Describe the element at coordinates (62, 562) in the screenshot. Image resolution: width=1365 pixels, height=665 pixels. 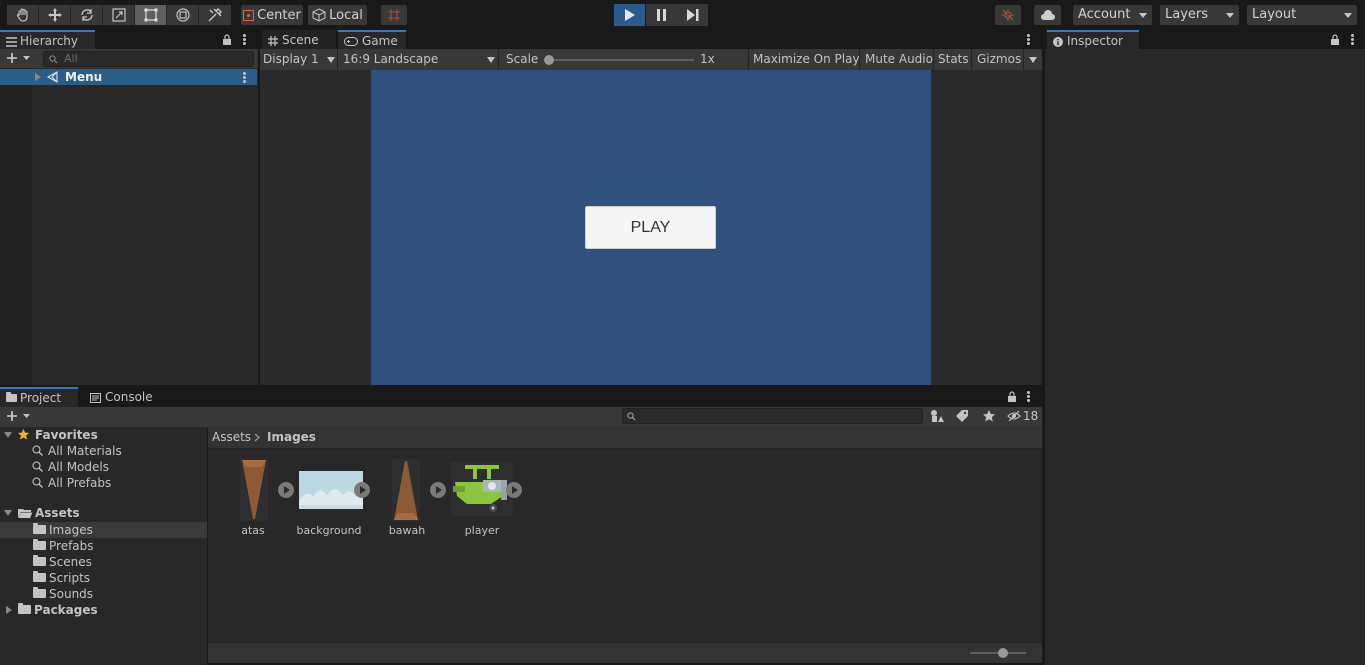
I see `folder-item-scenes: Scenes` at that location.